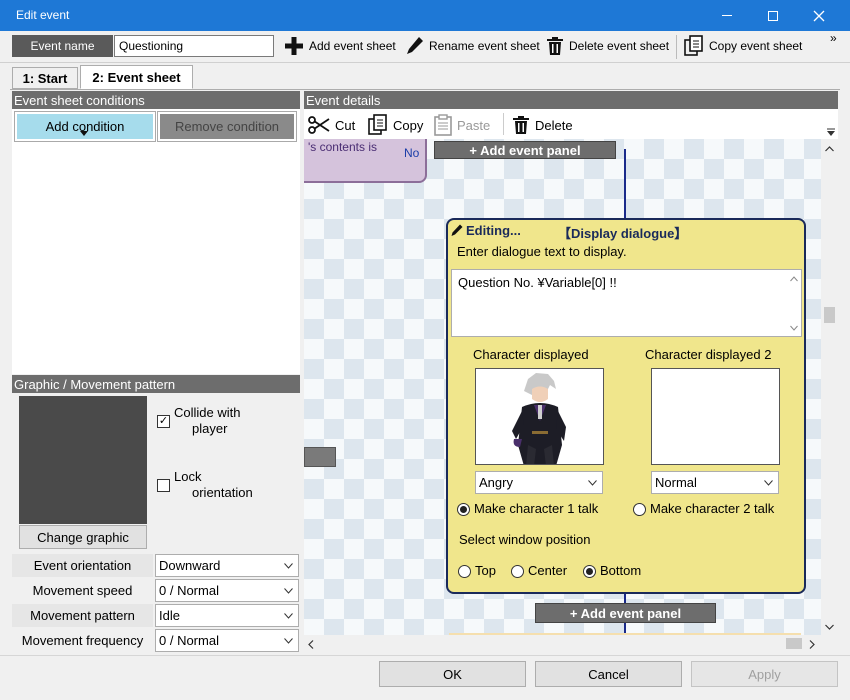 This screenshot has width=850, height=700. Describe the element at coordinates (464, 571) in the screenshot. I see `position-top-radio` at that location.